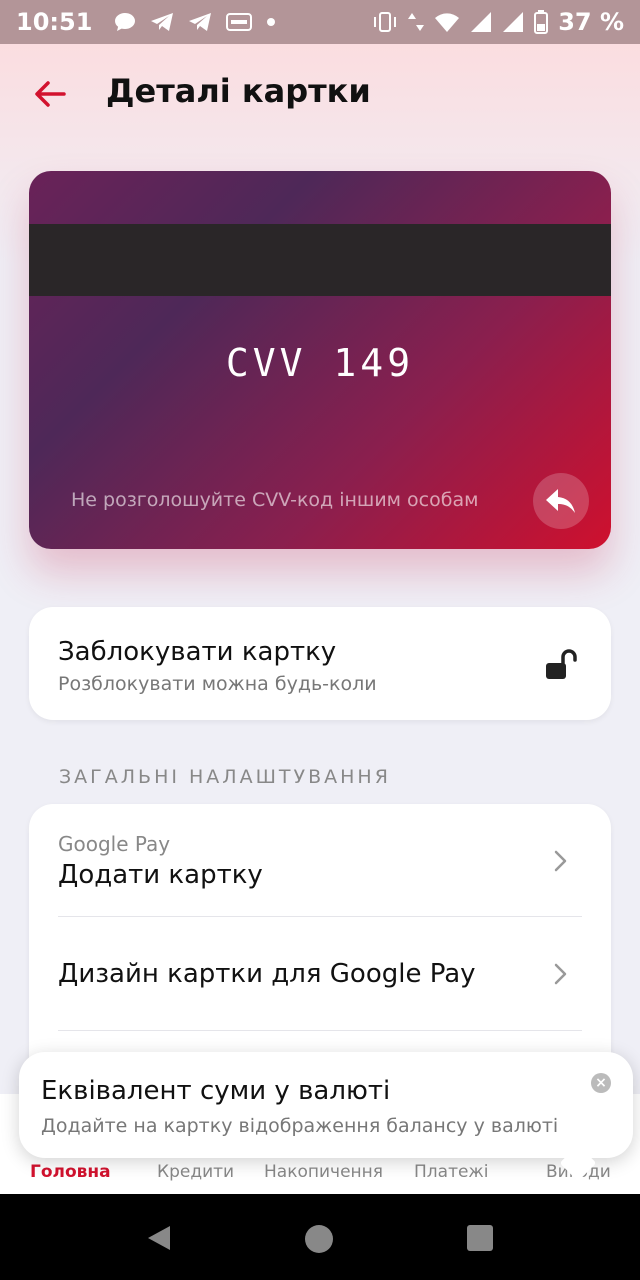 The image size is (640, 1280). What do you see at coordinates (125, 22) in the screenshot?
I see `chat-icon` at bounding box center [125, 22].